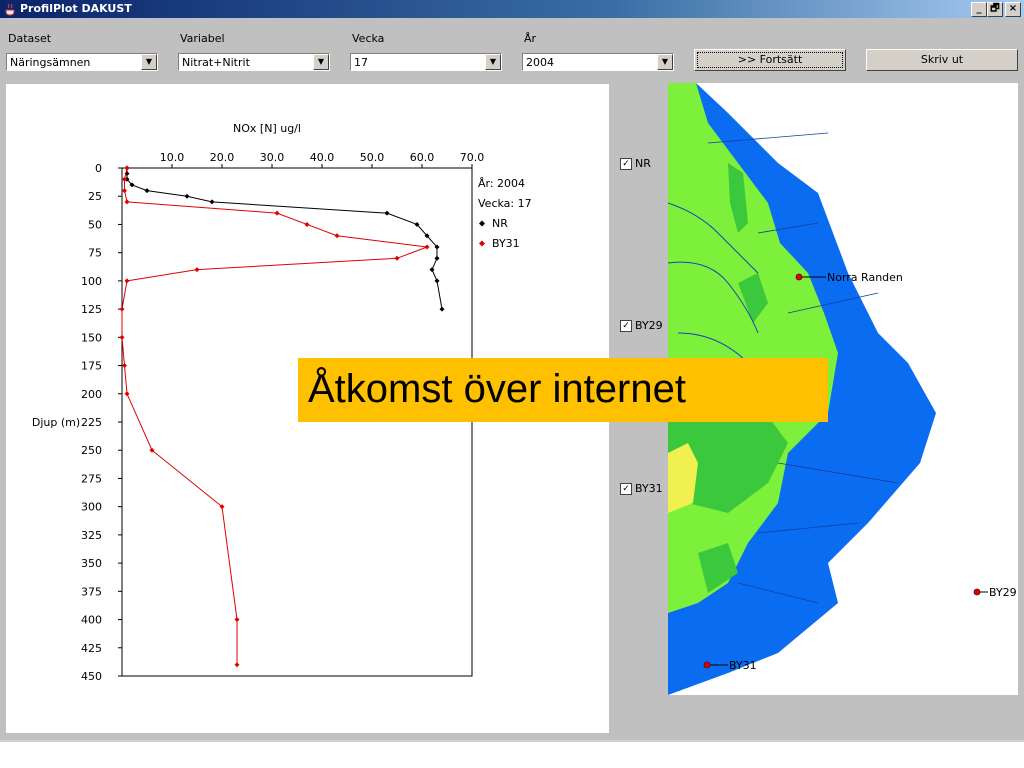 Image resolution: width=1024 pixels, height=768 pixels. Describe the element at coordinates (322, 157) in the screenshot. I see `x-tick-label: 40.0` at that location.